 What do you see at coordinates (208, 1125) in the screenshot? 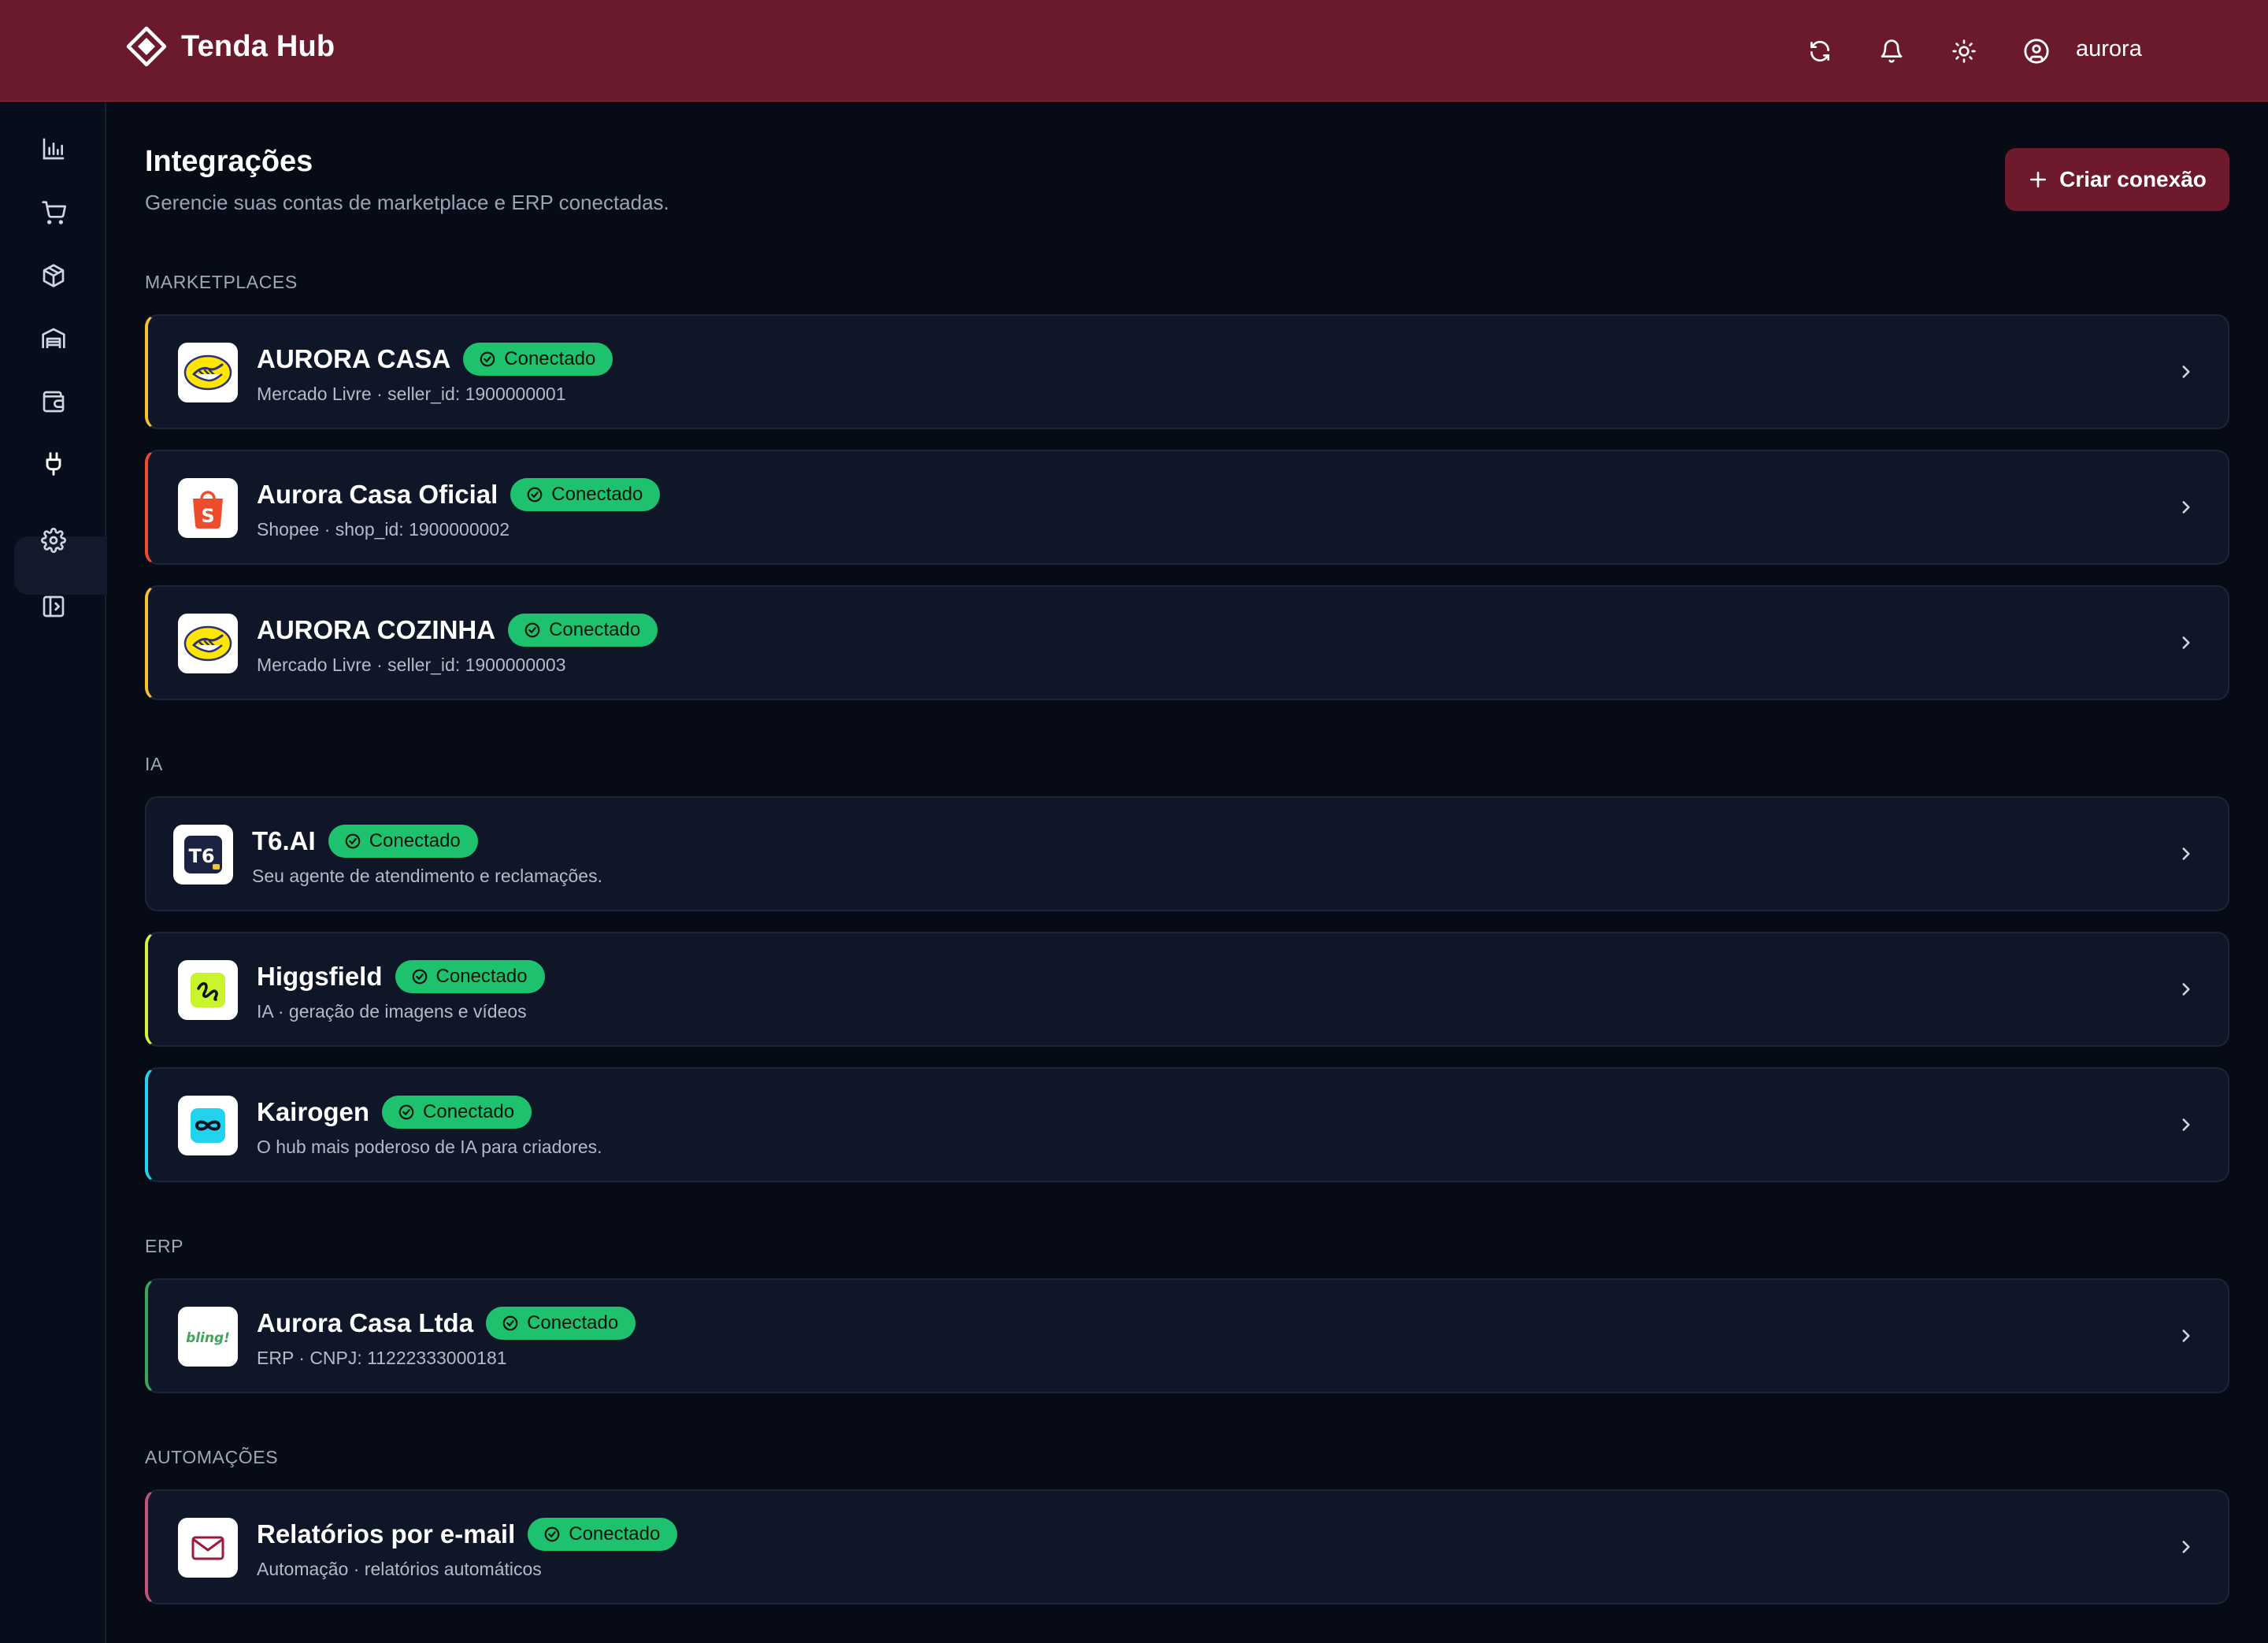
I see `kairogen-logo-icon` at bounding box center [208, 1125].